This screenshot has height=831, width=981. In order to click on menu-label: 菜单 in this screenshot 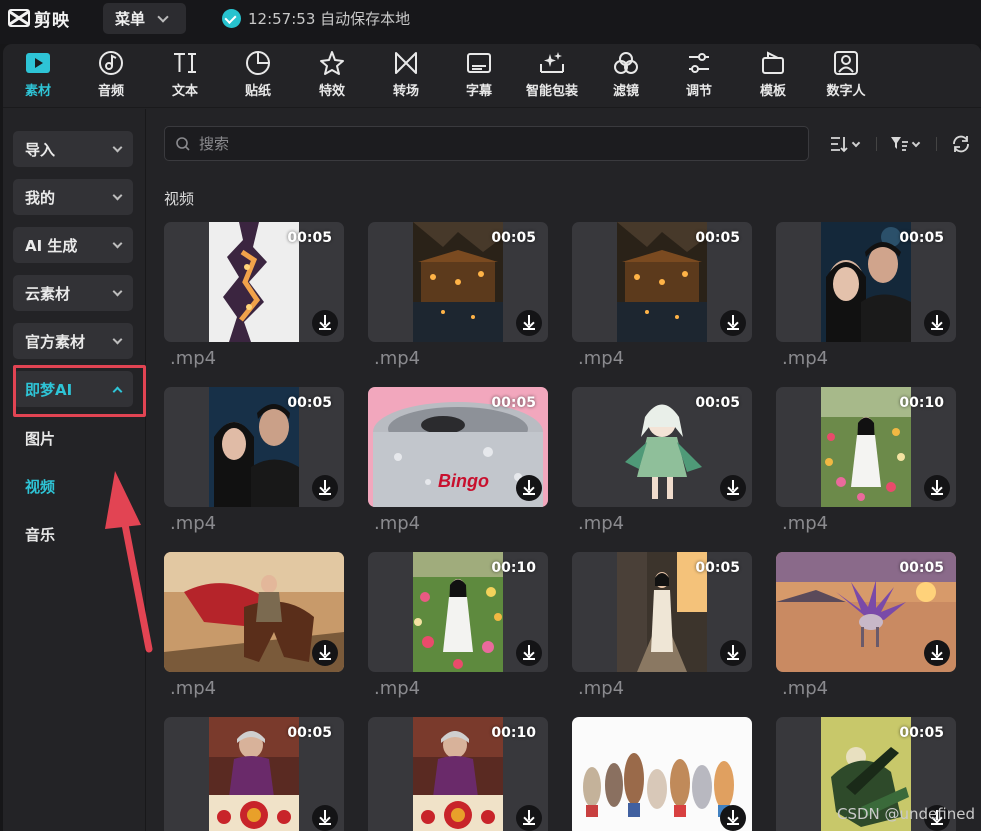, I will do `click(130, 19)`.